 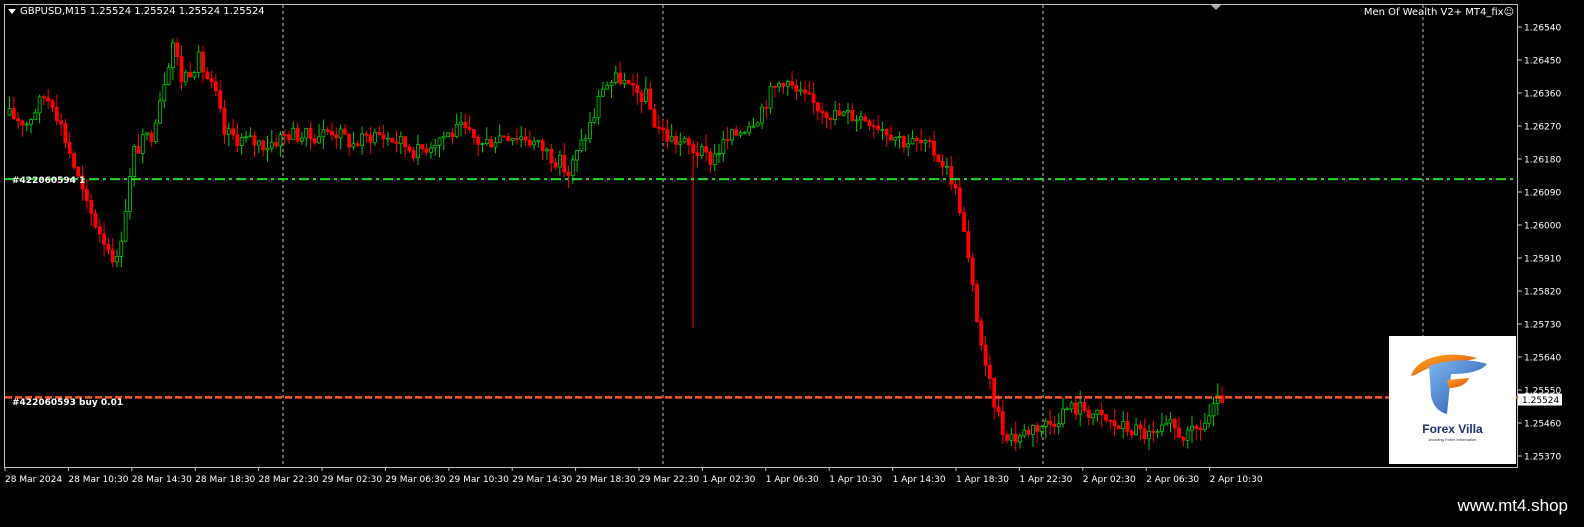 What do you see at coordinates (48, 181) in the screenshot?
I see `order-label-top: #422060594 1` at bounding box center [48, 181].